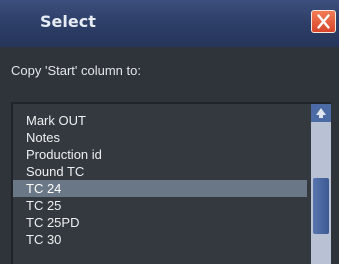 The image size is (339, 264). What do you see at coordinates (160, 137) in the screenshot?
I see `list-item: Notes` at bounding box center [160, 137].